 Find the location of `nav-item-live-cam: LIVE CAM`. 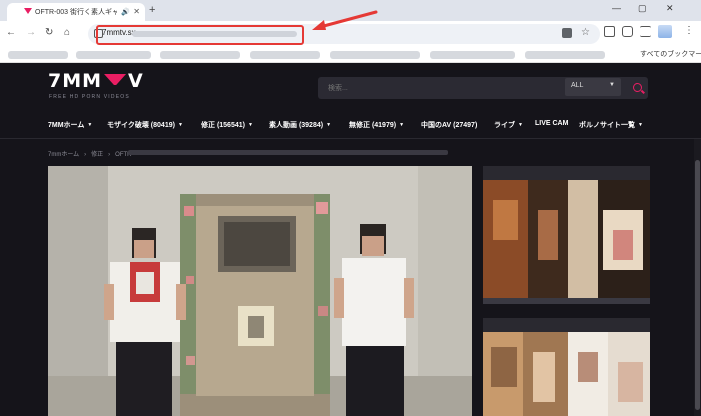

nav-item-live-cam: LIVE CAM is located at coordinates (551, 123).